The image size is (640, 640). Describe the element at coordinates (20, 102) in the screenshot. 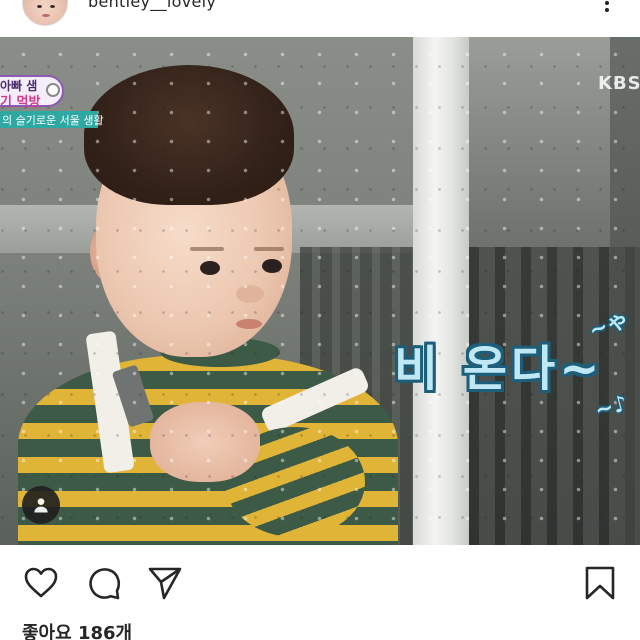

I see `broadcast-caption-line2: 기 먹방` at that location.